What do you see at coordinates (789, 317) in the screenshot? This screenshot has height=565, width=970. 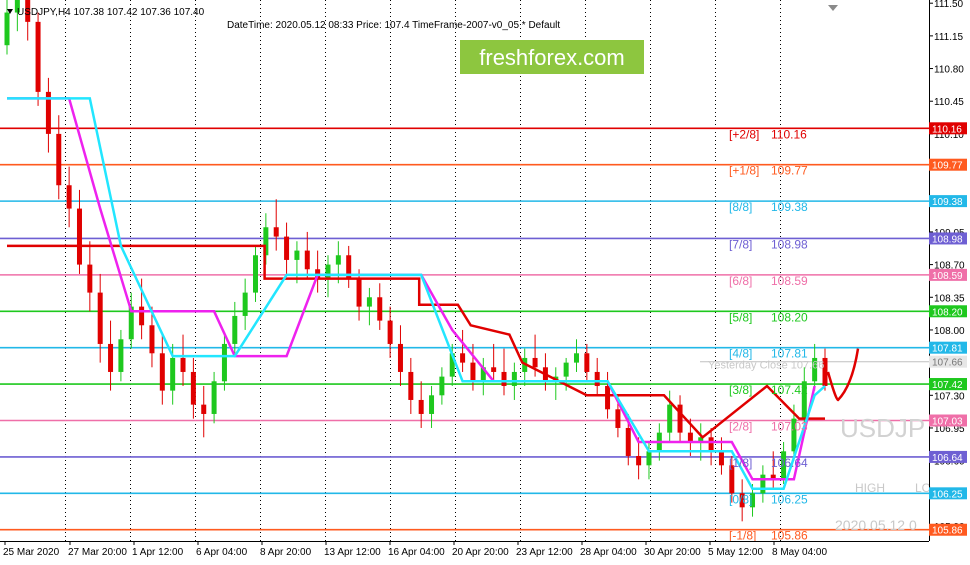 I see `murrey-level-value: 108.20` at bounding box center [789, 317].